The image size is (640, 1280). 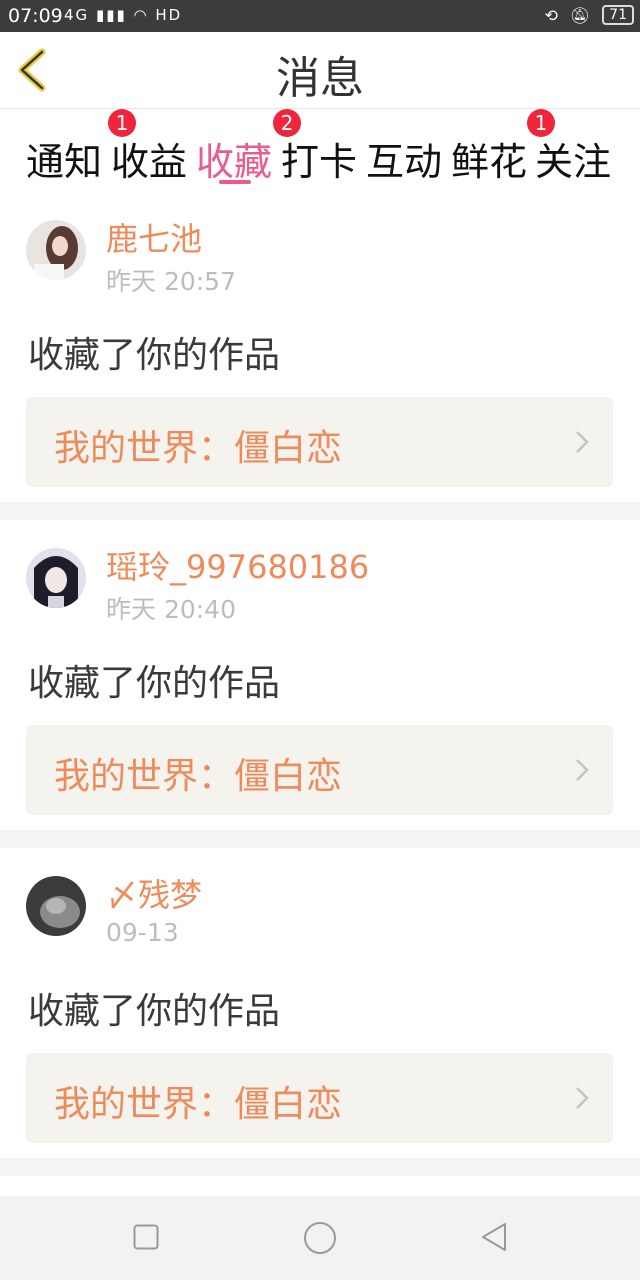 What do you see at coordinates (146, 1237) in the screenshot?
I see `square-icon` at bounding box center [146, 1237].